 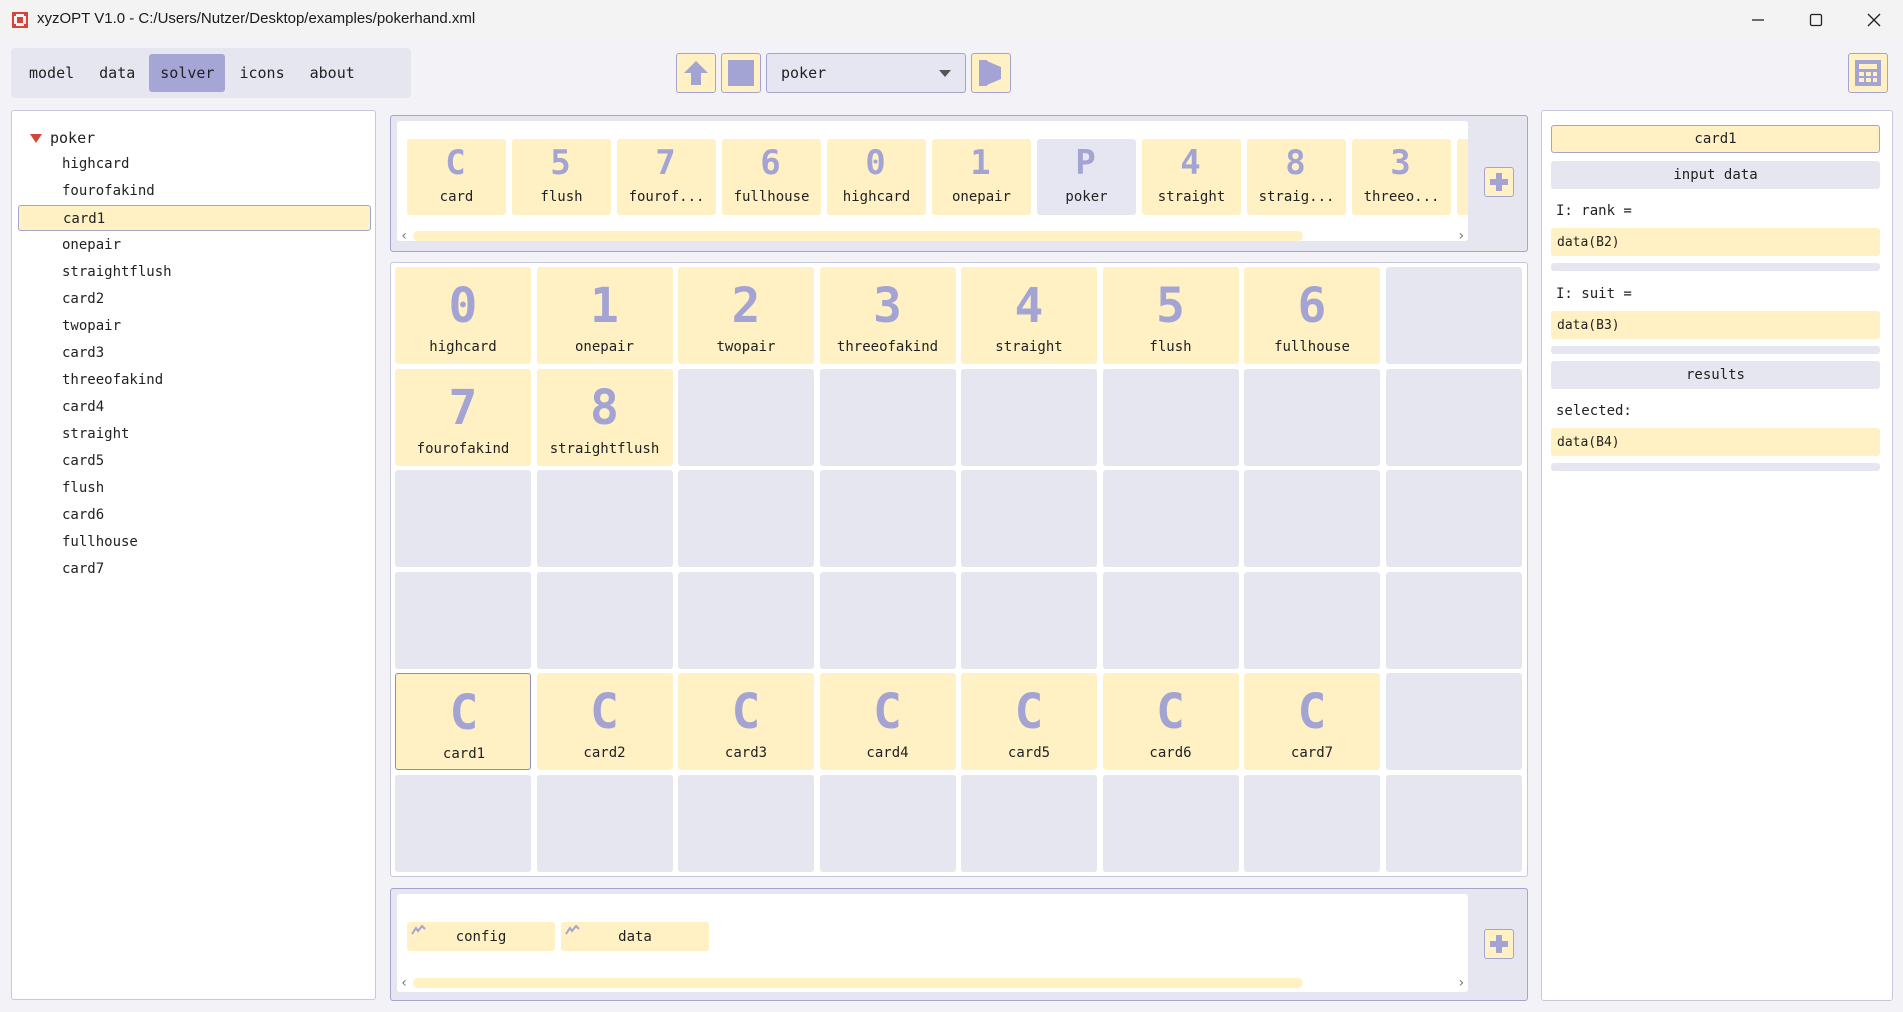 I want to click on data-tab: data, so click(x=635, y=936).